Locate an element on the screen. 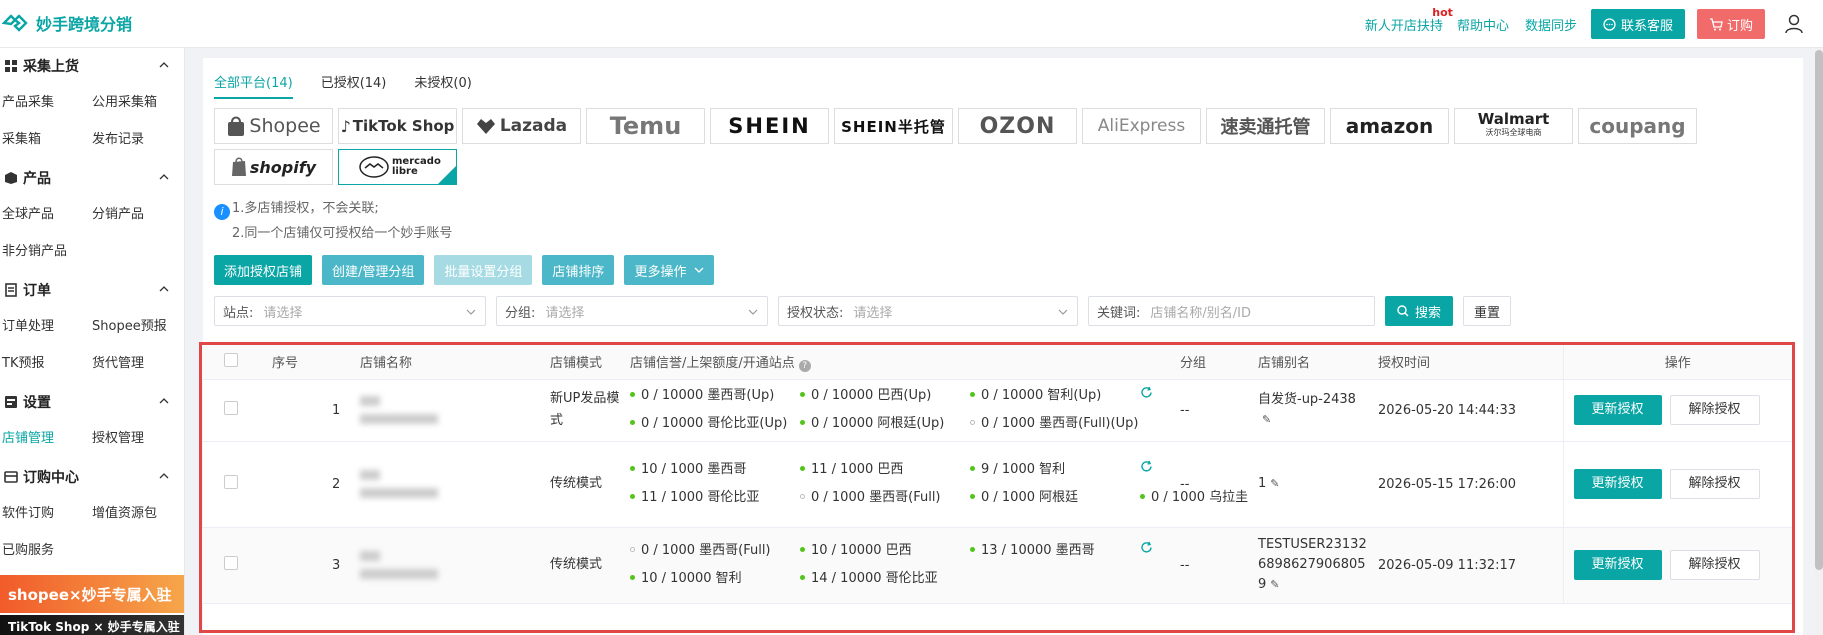  sidebar-group-0: 采集上货 is located at coordinates (92, 66).